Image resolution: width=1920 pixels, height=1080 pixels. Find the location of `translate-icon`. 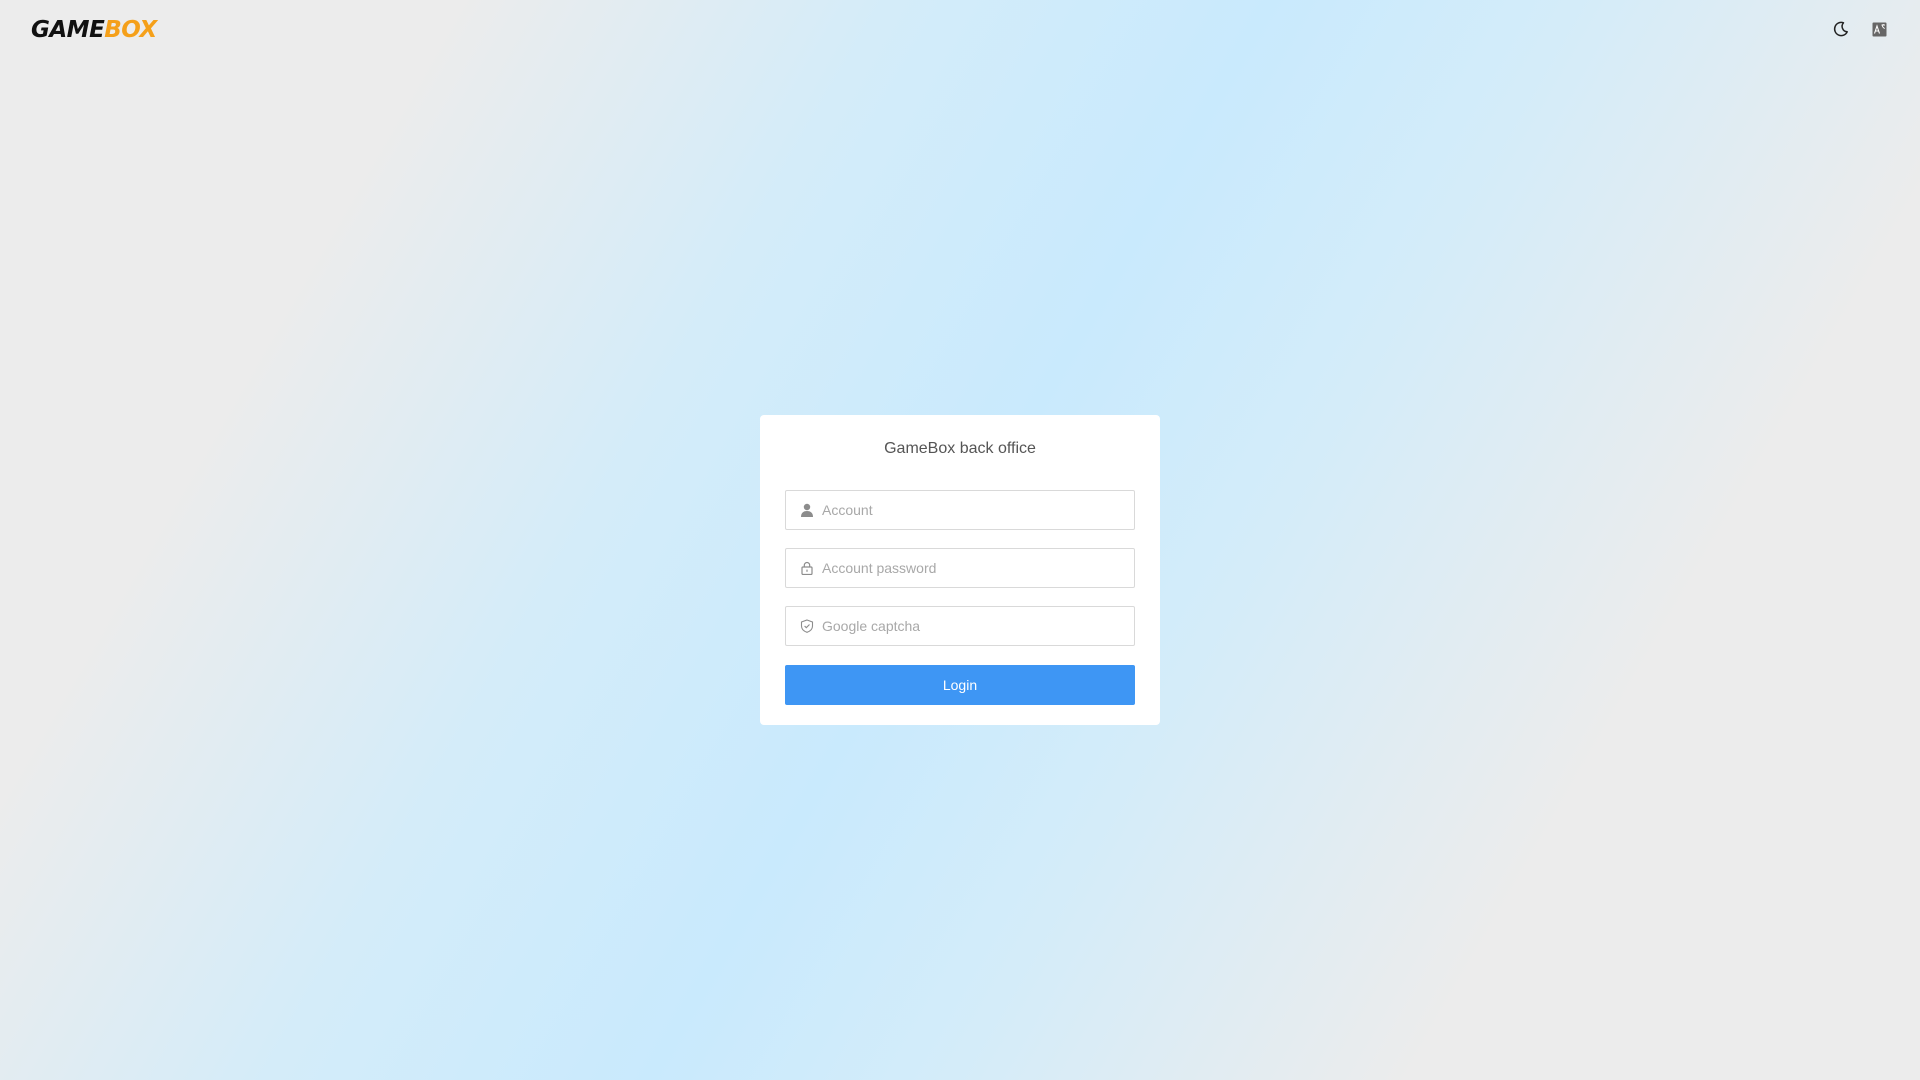

translate-icon is located at coordinates (1879, 29).